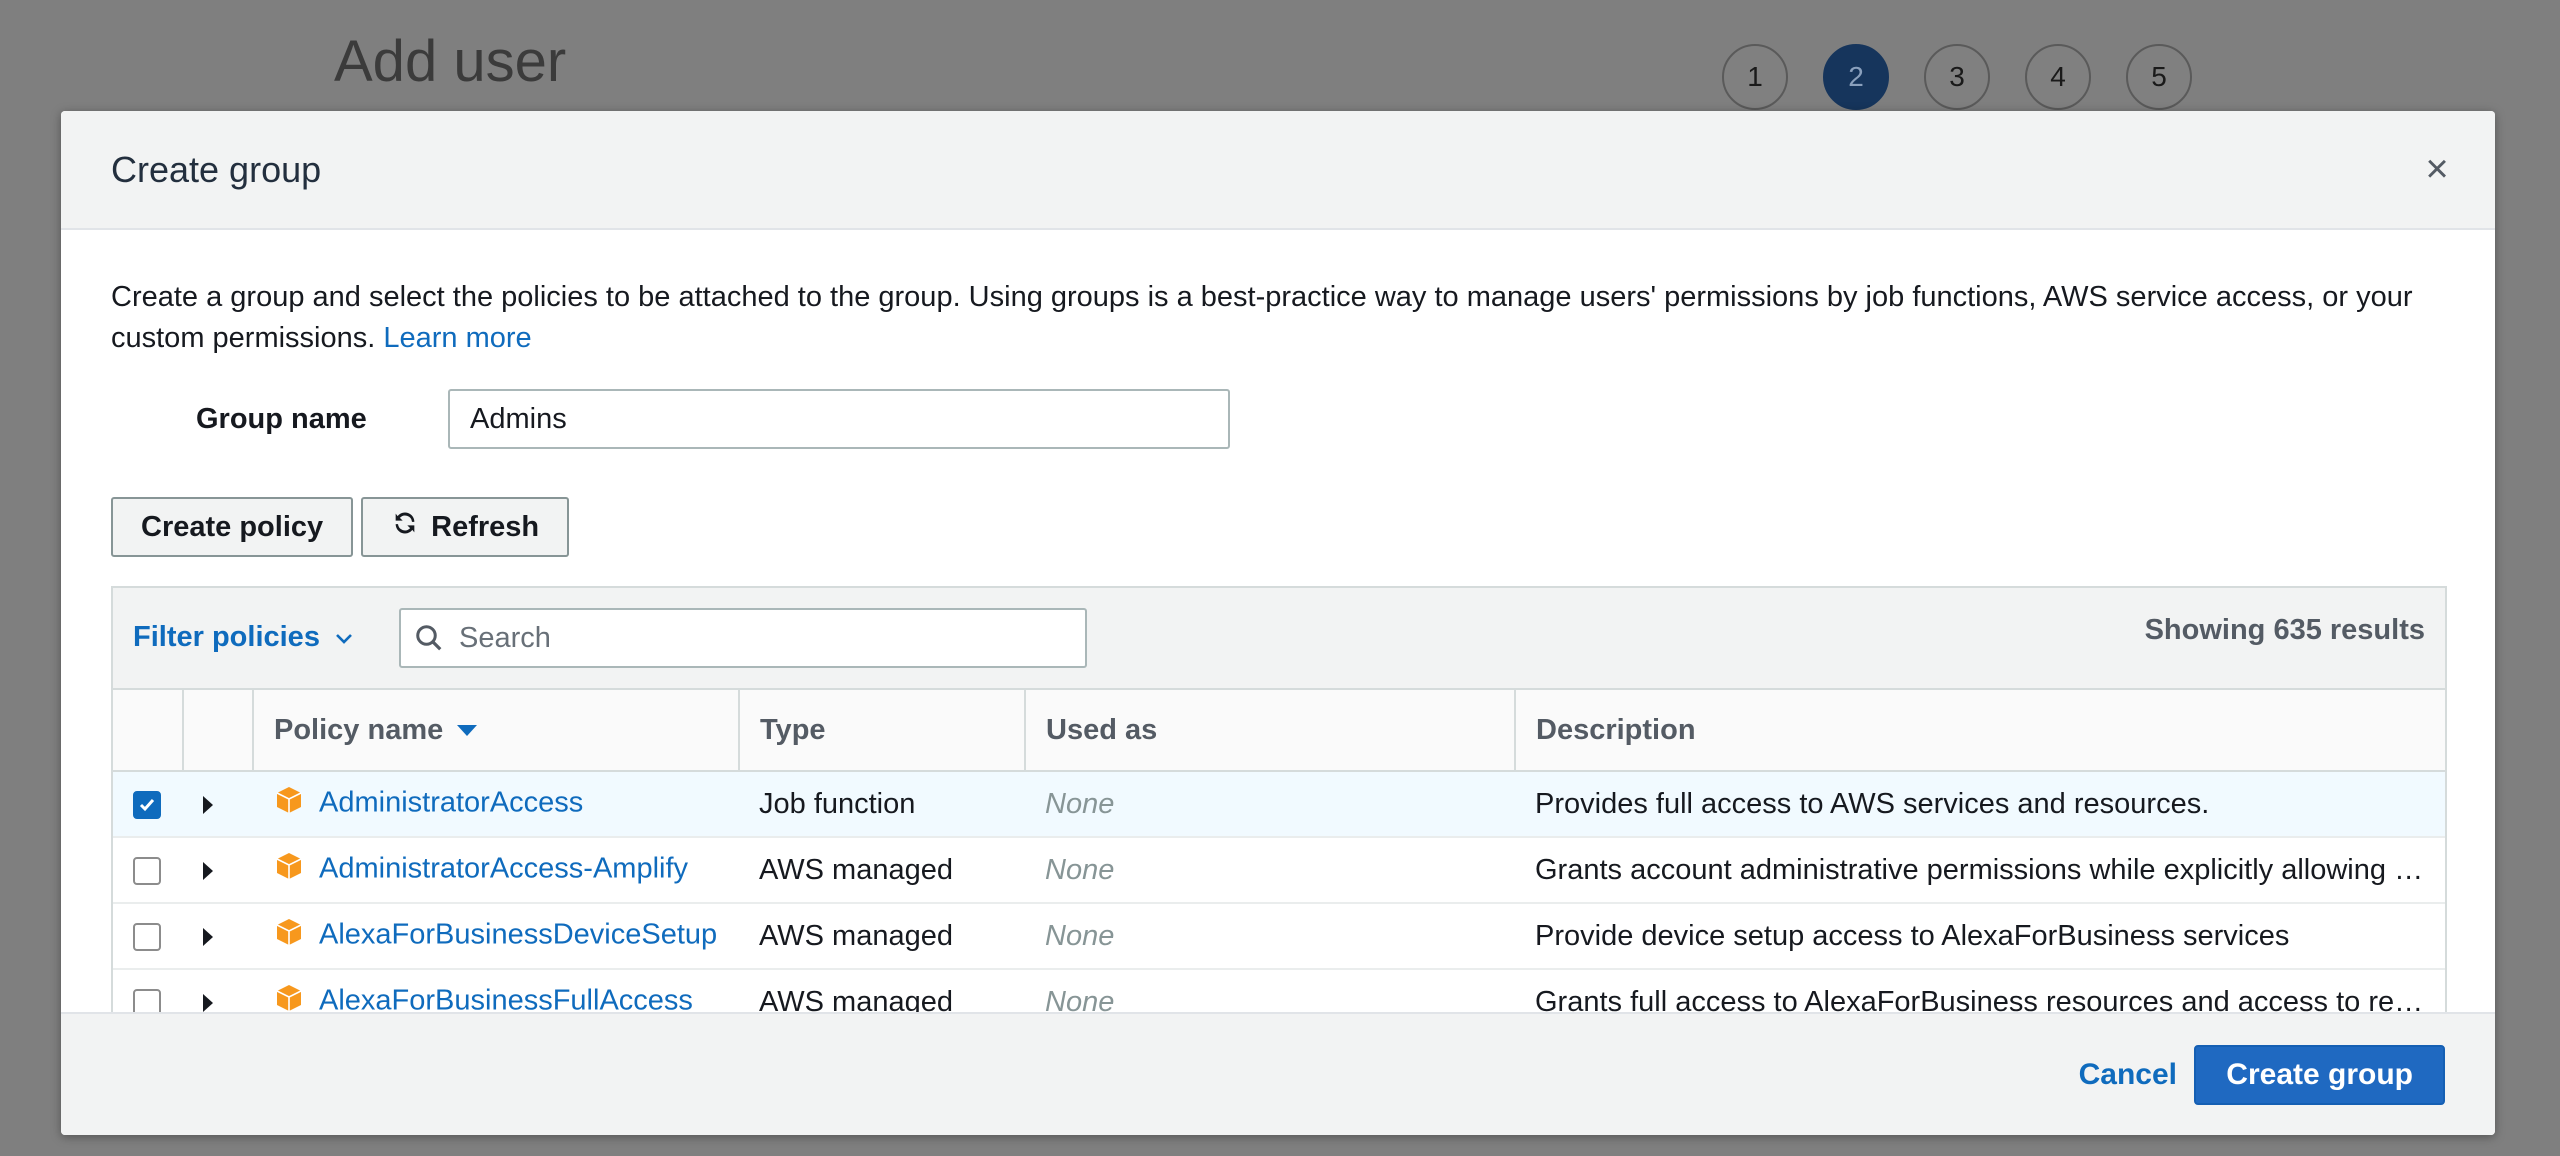  I want to click on search-icon, so click(429, 638).